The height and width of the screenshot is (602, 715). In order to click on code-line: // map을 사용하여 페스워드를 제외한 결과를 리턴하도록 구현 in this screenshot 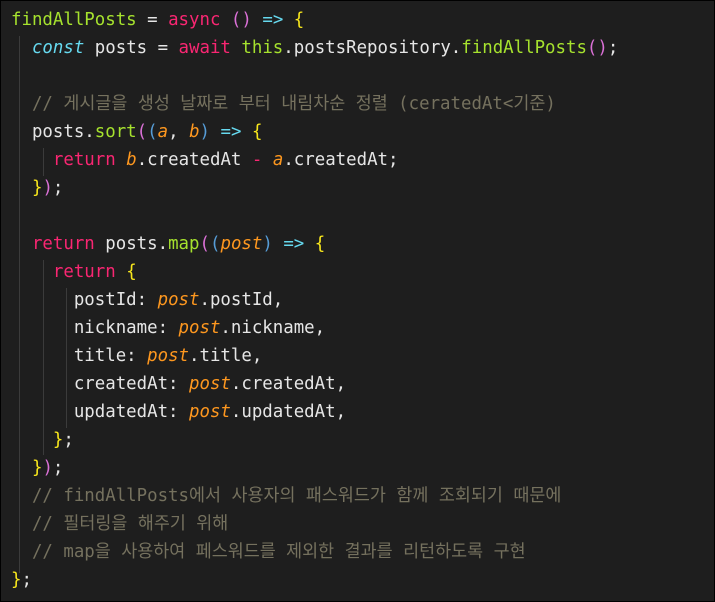, I will do `click(268, 552)`.